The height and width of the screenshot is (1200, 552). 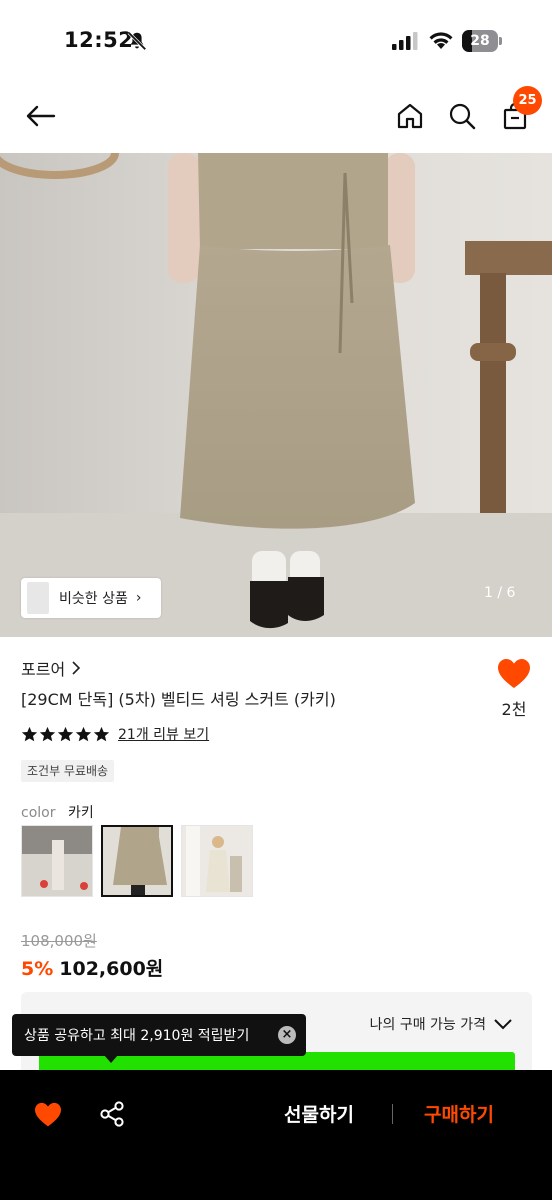 I want to click on my-price-label: 나의 구매 가능 가격, so click(x=427, y=1025).